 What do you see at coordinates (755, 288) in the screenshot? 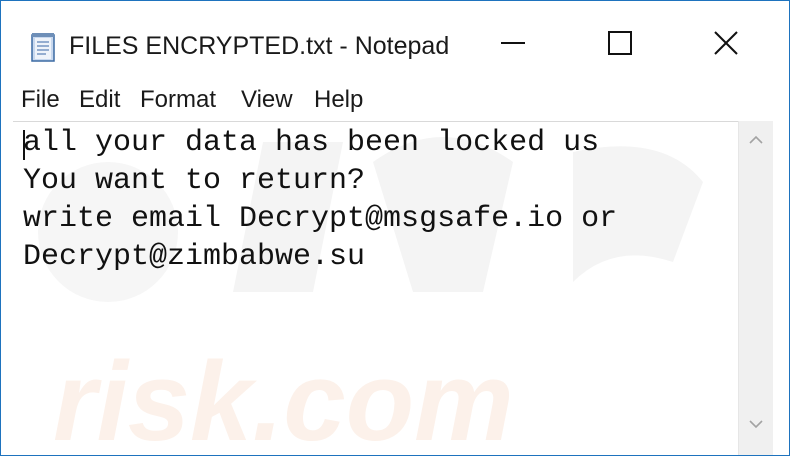
I see `vertical-scrollbar` at bounding box center [755, 288].